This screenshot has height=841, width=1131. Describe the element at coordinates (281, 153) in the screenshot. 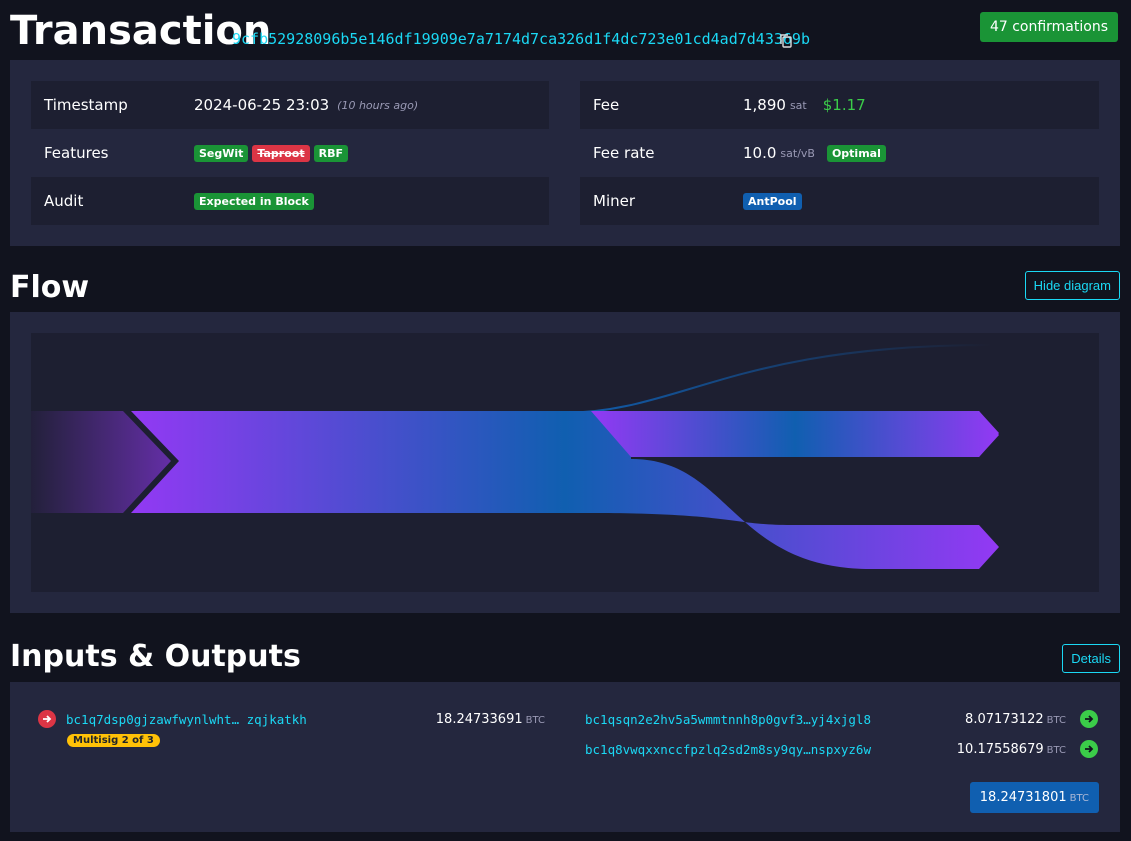

I see `taproot-badge: Taproot` at that location.